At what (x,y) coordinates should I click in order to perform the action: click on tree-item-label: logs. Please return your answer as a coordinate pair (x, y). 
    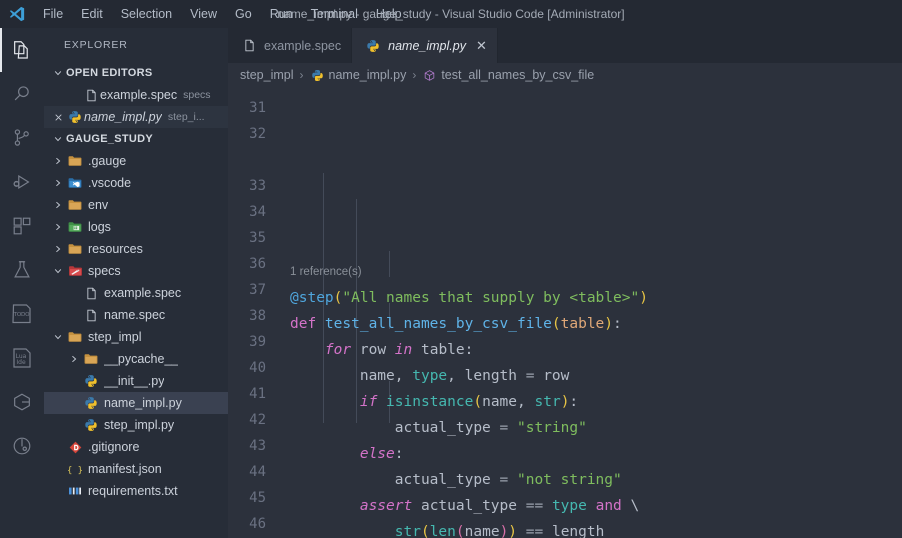
    Looking at the image, I should click on (99, 227).